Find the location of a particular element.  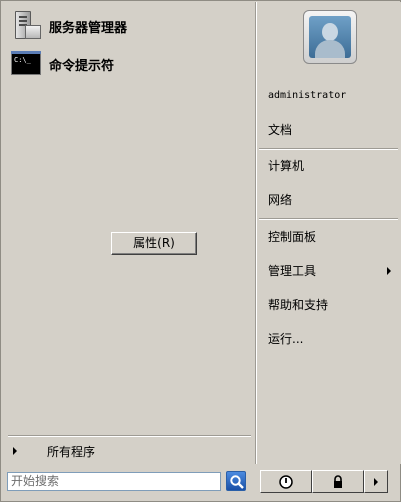

lock-button is located at coordinates (338, 481).